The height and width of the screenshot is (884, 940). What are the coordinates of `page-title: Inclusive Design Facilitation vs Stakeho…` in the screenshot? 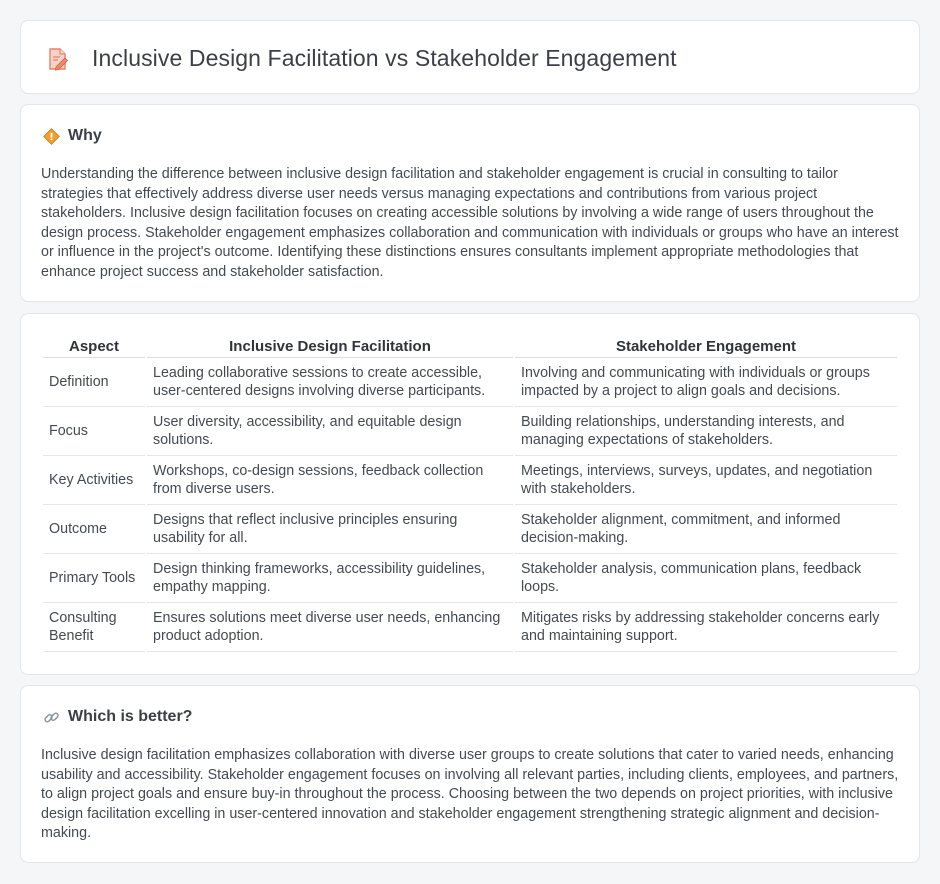 It's located at (384, 58).